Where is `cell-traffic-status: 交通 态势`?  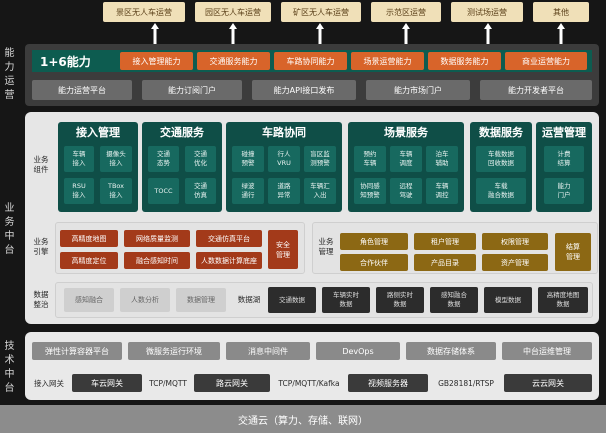
cell-traffic-status: 交通 态势 is located at coordinates (163, 159).